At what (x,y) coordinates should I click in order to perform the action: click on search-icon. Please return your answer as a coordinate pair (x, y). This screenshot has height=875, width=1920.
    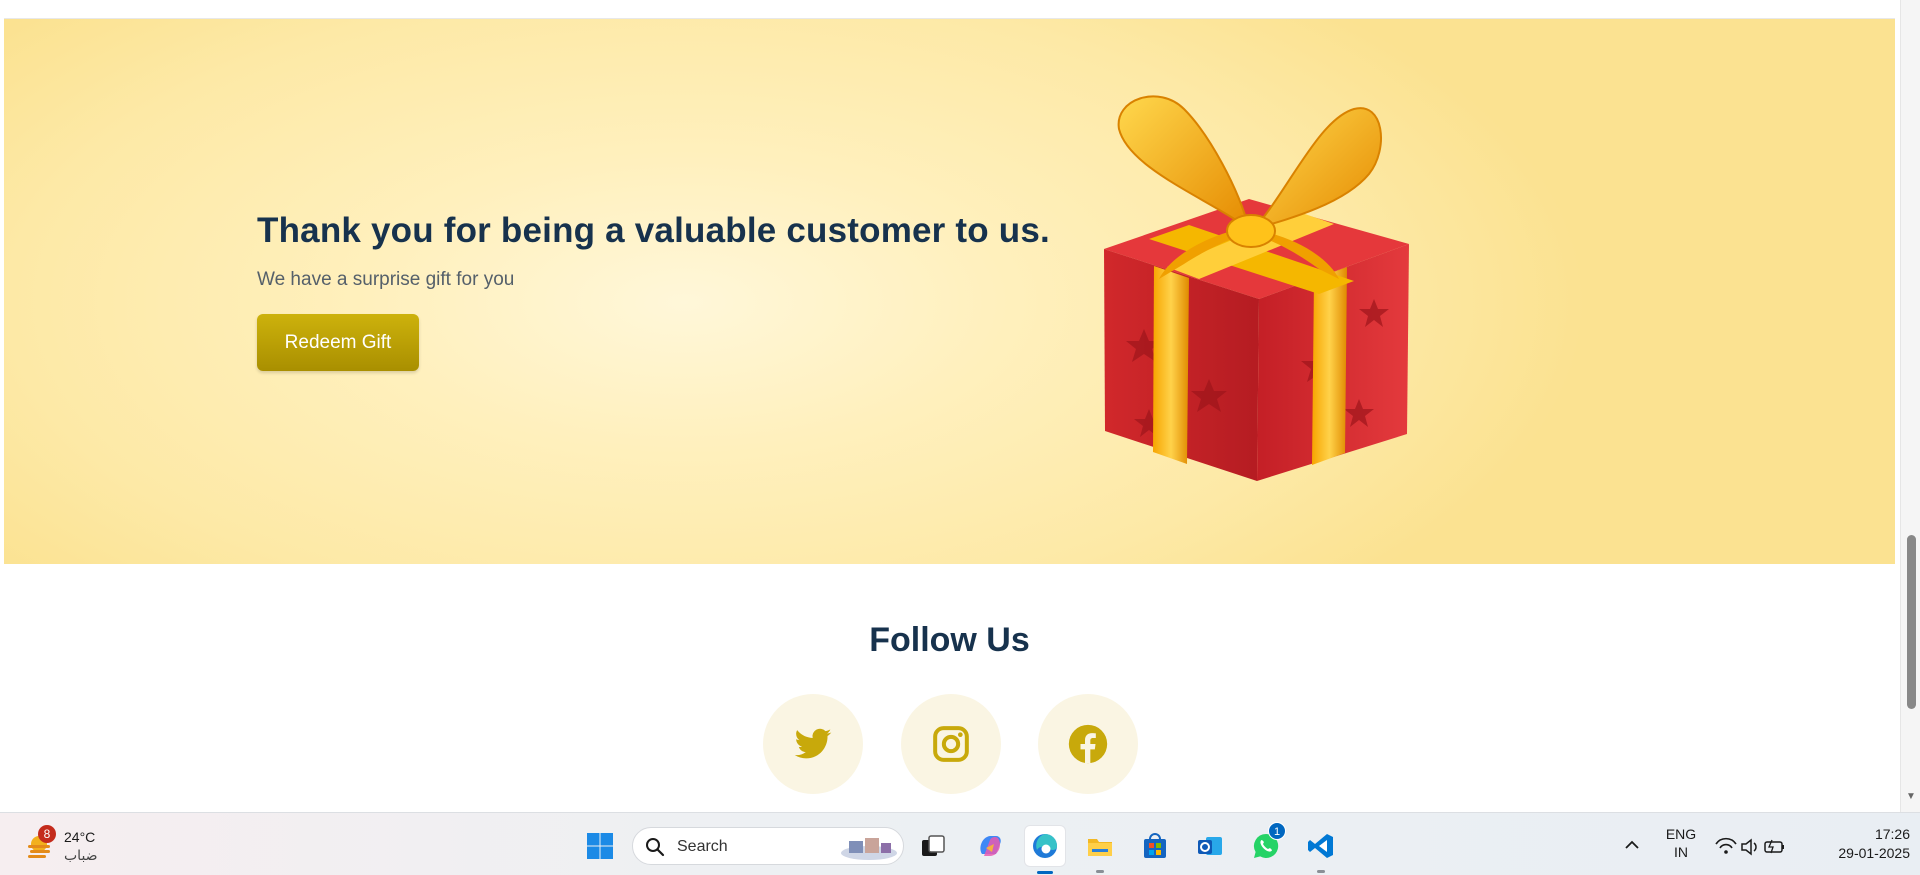
    Looking at the image, I should click on (655, 847).